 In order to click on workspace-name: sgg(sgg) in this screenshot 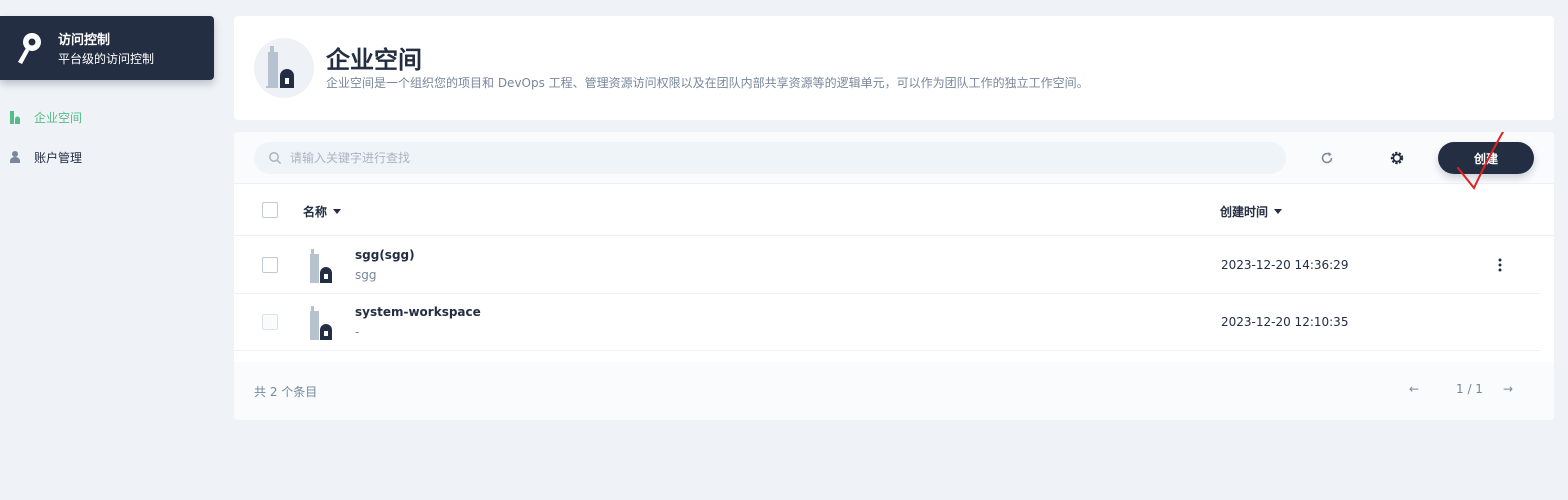, I will do `click(385, 255)`.